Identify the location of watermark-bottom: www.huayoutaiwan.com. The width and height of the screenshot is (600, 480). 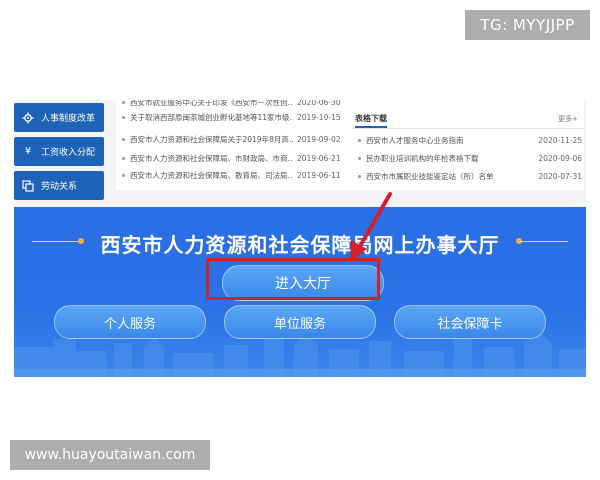
(110, 455).